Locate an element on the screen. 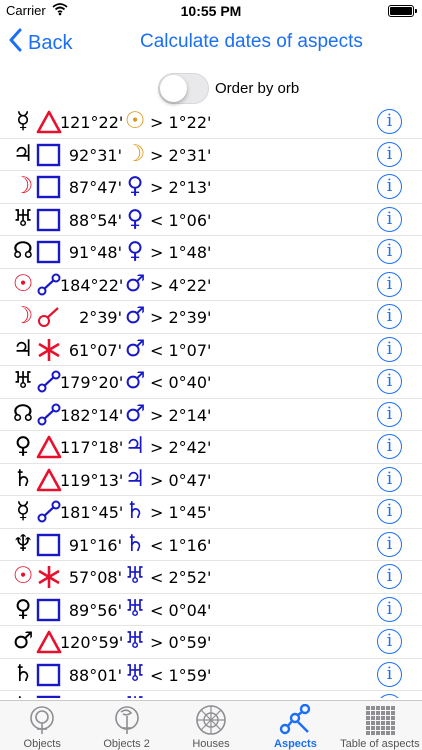  aspect-row: ♄ ♅ i is located at coordinates (211, 694).